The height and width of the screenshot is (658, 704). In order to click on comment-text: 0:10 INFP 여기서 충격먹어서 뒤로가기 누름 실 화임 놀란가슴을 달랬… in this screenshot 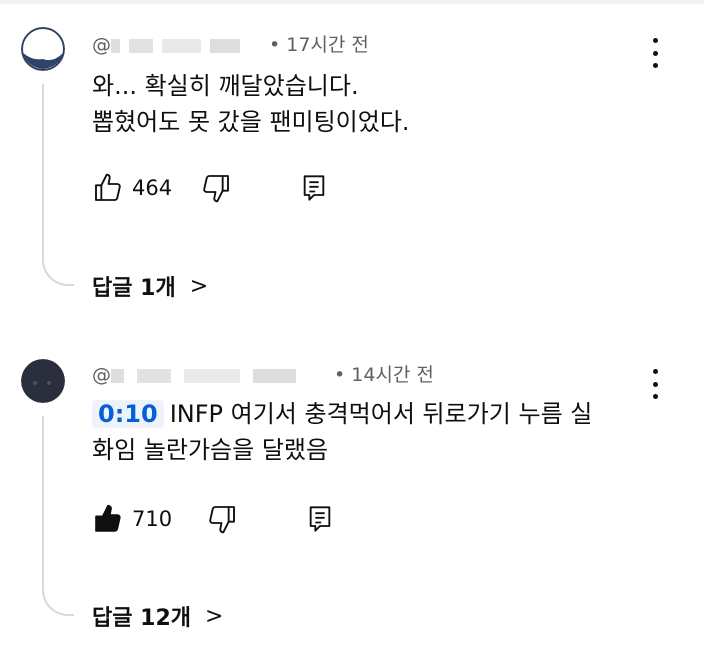, I will do `click(342, 432)`.